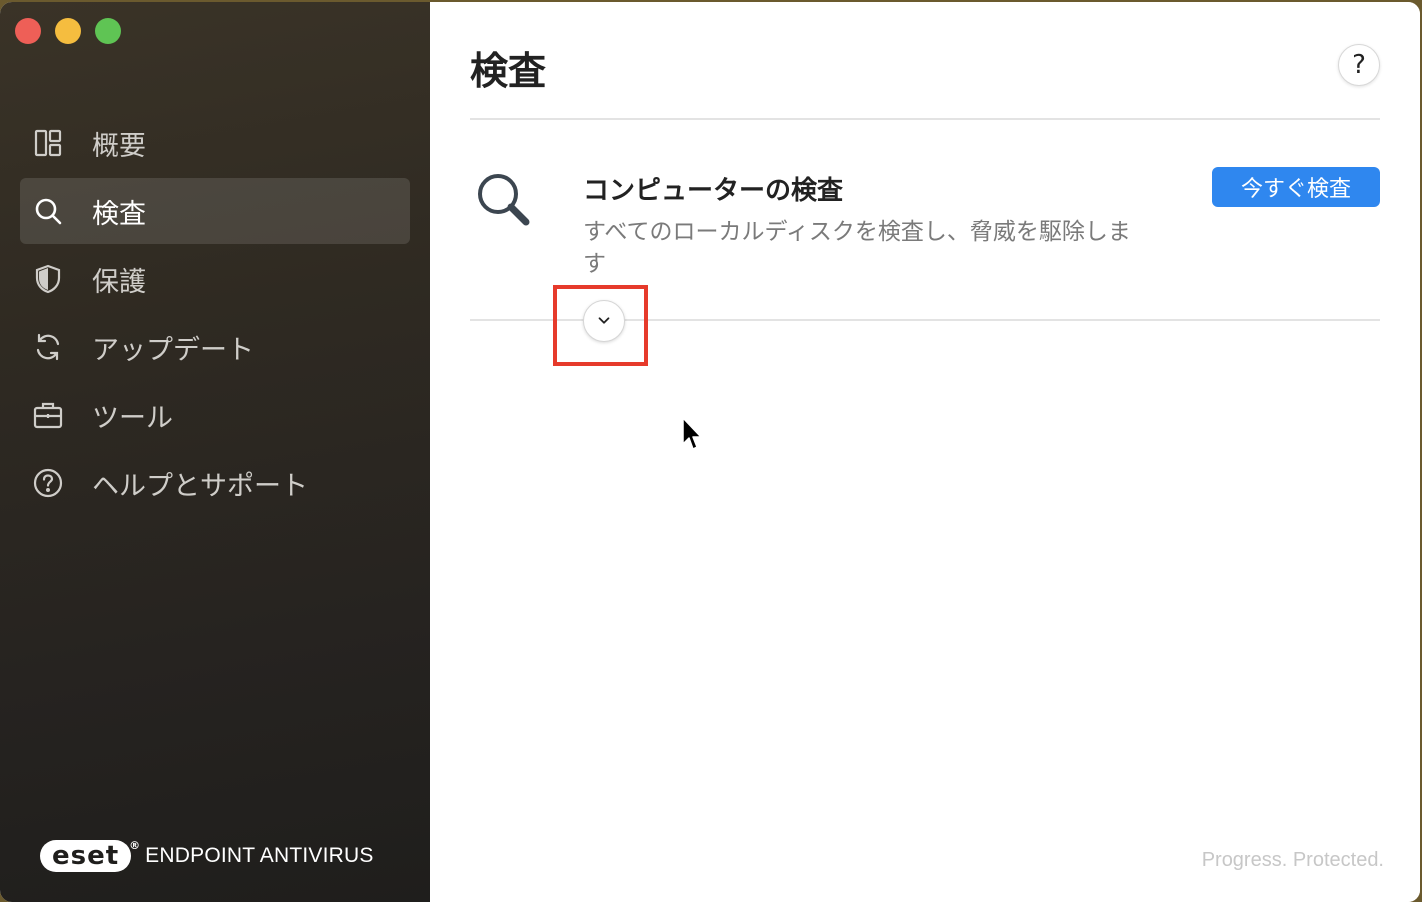 The height and width of the screenshot is (902, 1422). Describe the element at coordinates (259, 855) in the screenshot. I see `product-name: ENDPOINT ANTIVIRUS` at that location.